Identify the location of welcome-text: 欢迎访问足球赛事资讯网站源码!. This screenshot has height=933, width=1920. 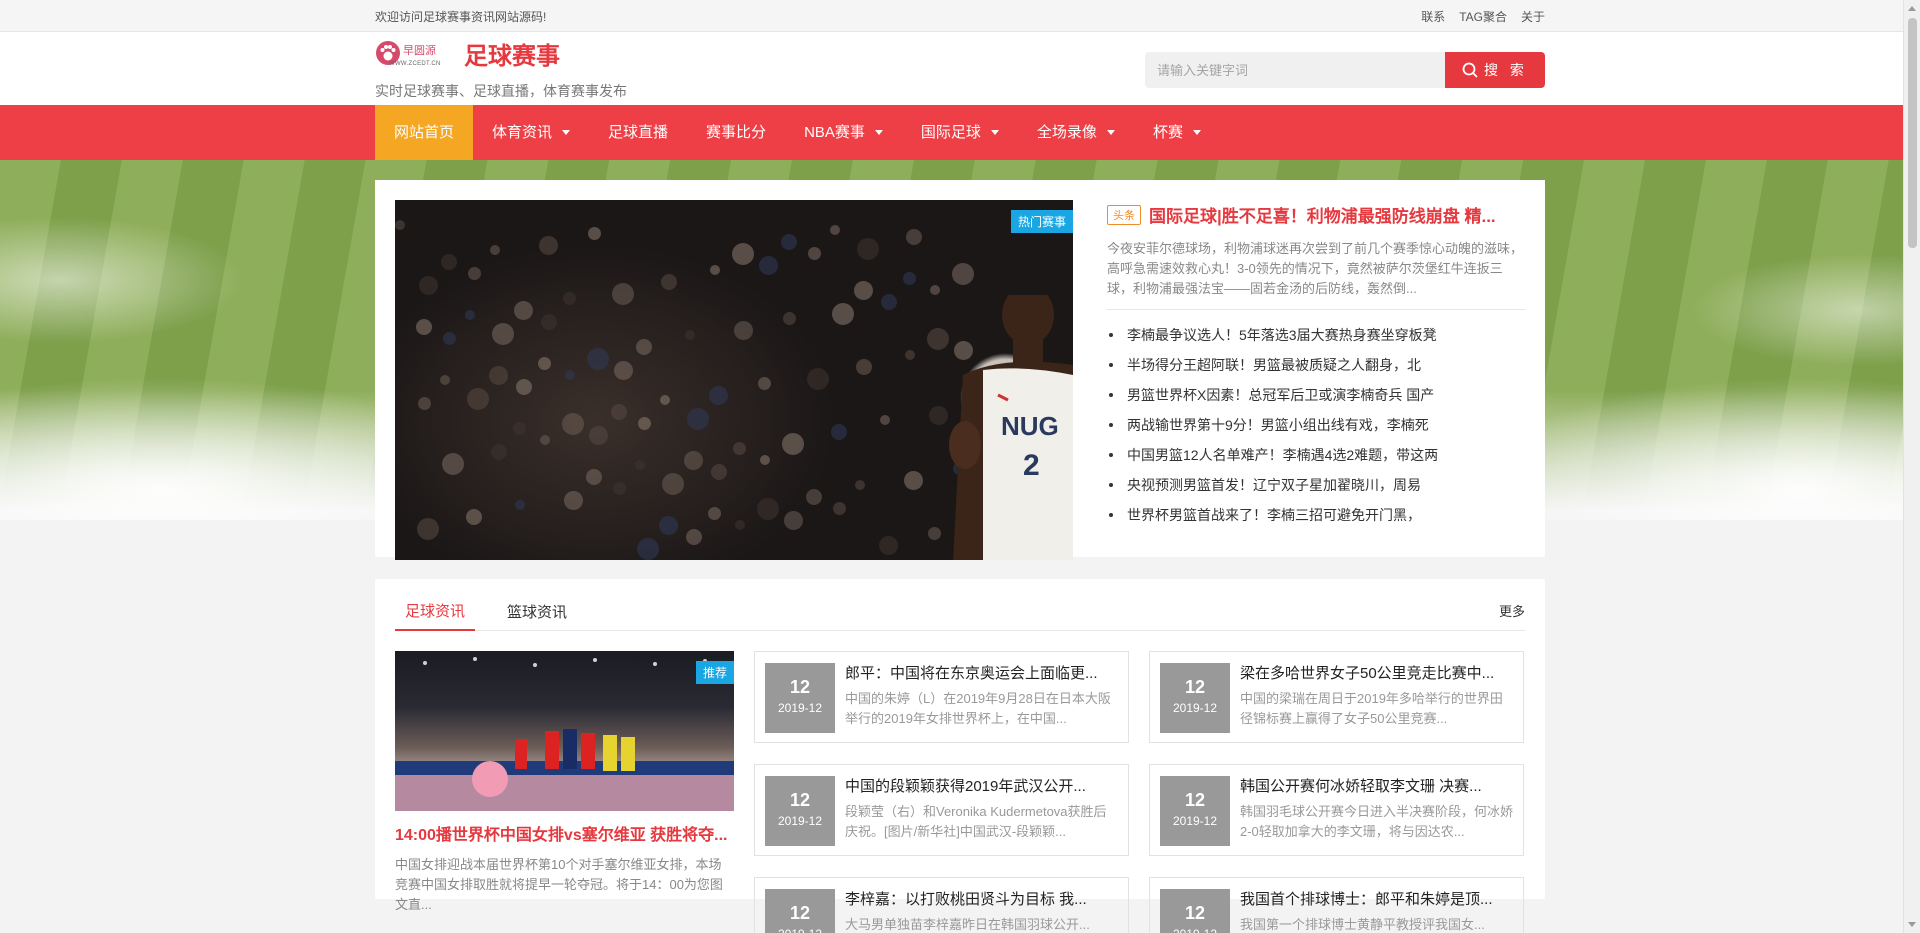
(461, 16).